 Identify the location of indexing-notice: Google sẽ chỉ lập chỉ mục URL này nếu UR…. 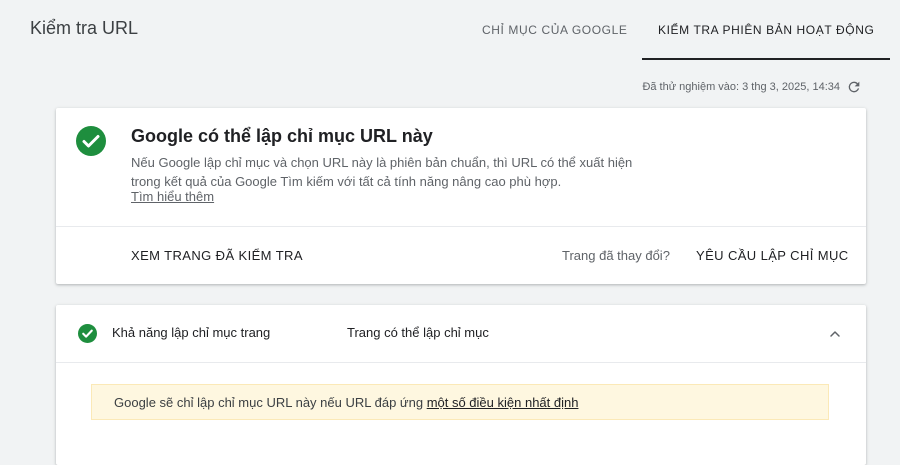
(460, 402).